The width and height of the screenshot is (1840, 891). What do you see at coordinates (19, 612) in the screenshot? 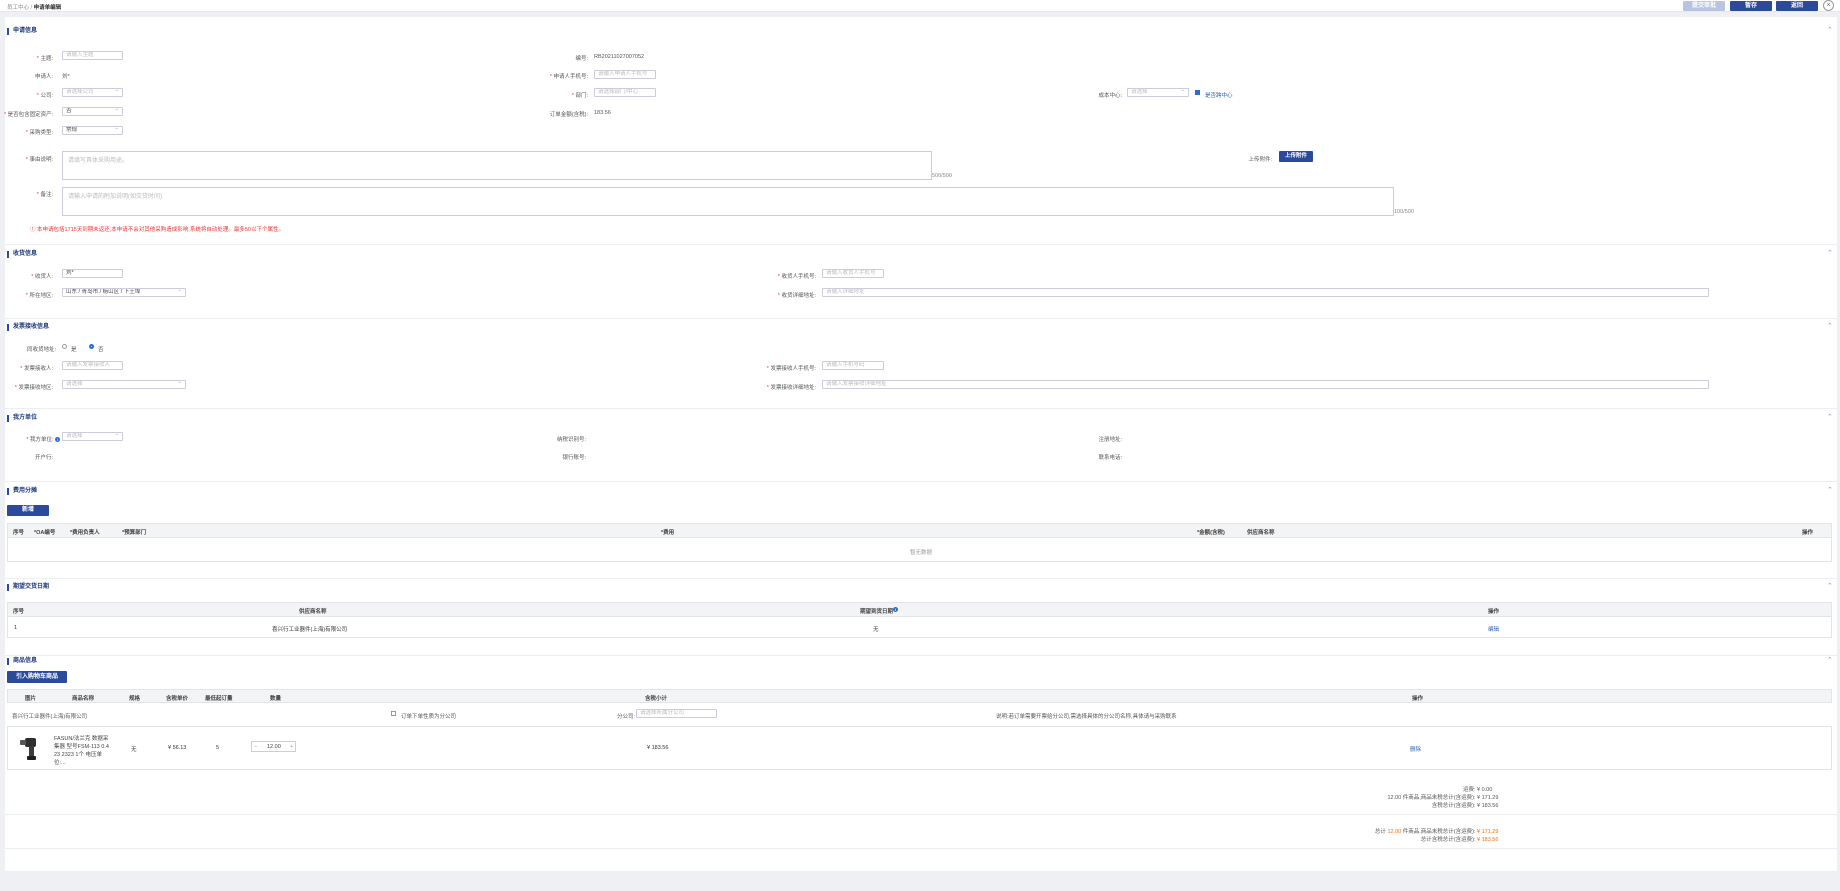
I see `column-header: 序号` at bounding box center [19, 612].